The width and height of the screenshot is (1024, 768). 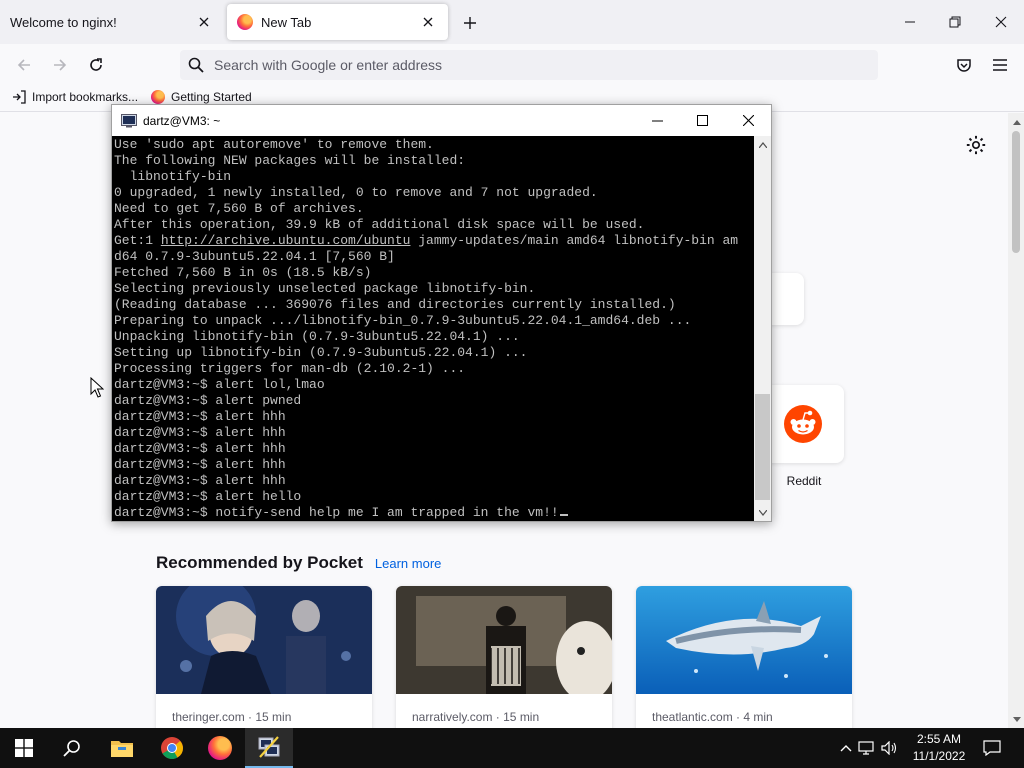 What do you see at coordinates (712, 717) in the screenshot?
I see `card-source: theatlantic.com · 4 min` at bounding box center [712, 717].